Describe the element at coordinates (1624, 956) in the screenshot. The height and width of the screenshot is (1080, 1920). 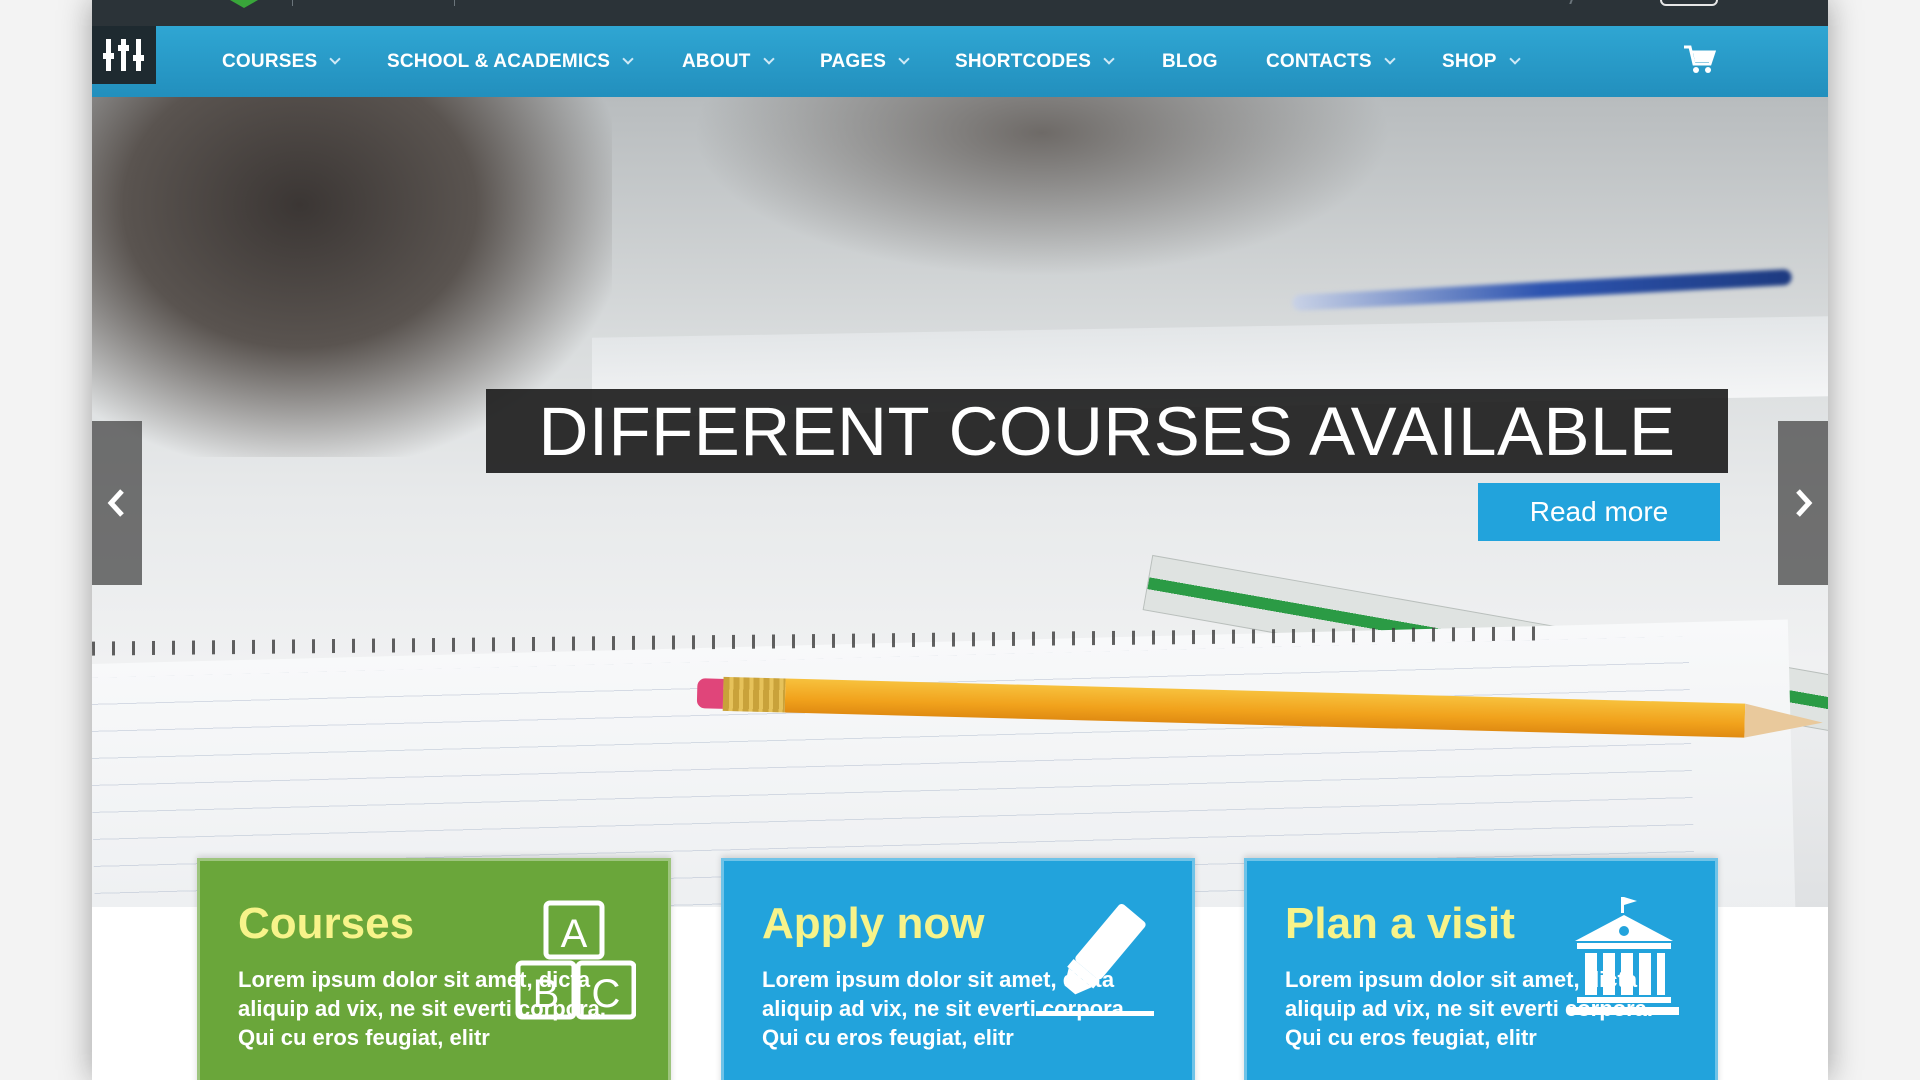
I see `school-building-icon` at that location.